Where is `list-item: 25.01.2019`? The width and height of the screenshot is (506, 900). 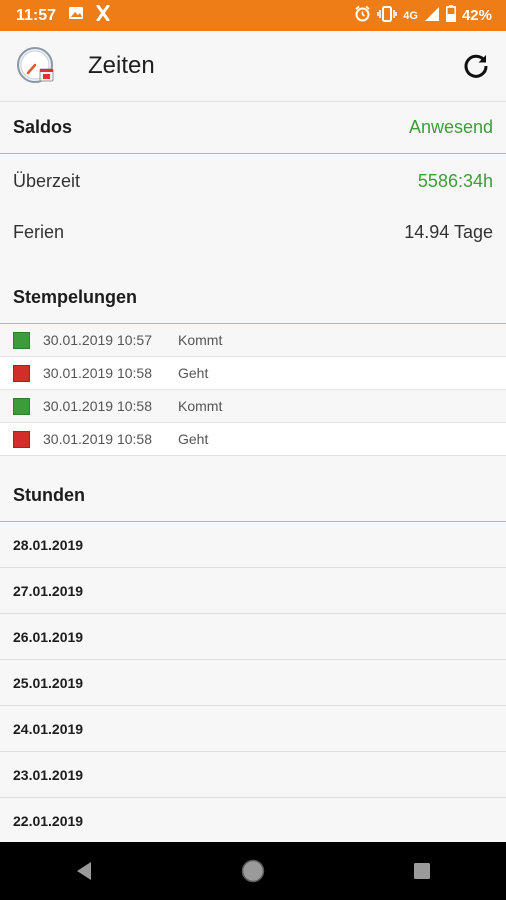 list-item: 25.01.2019 is located at coordinates (253, 683).